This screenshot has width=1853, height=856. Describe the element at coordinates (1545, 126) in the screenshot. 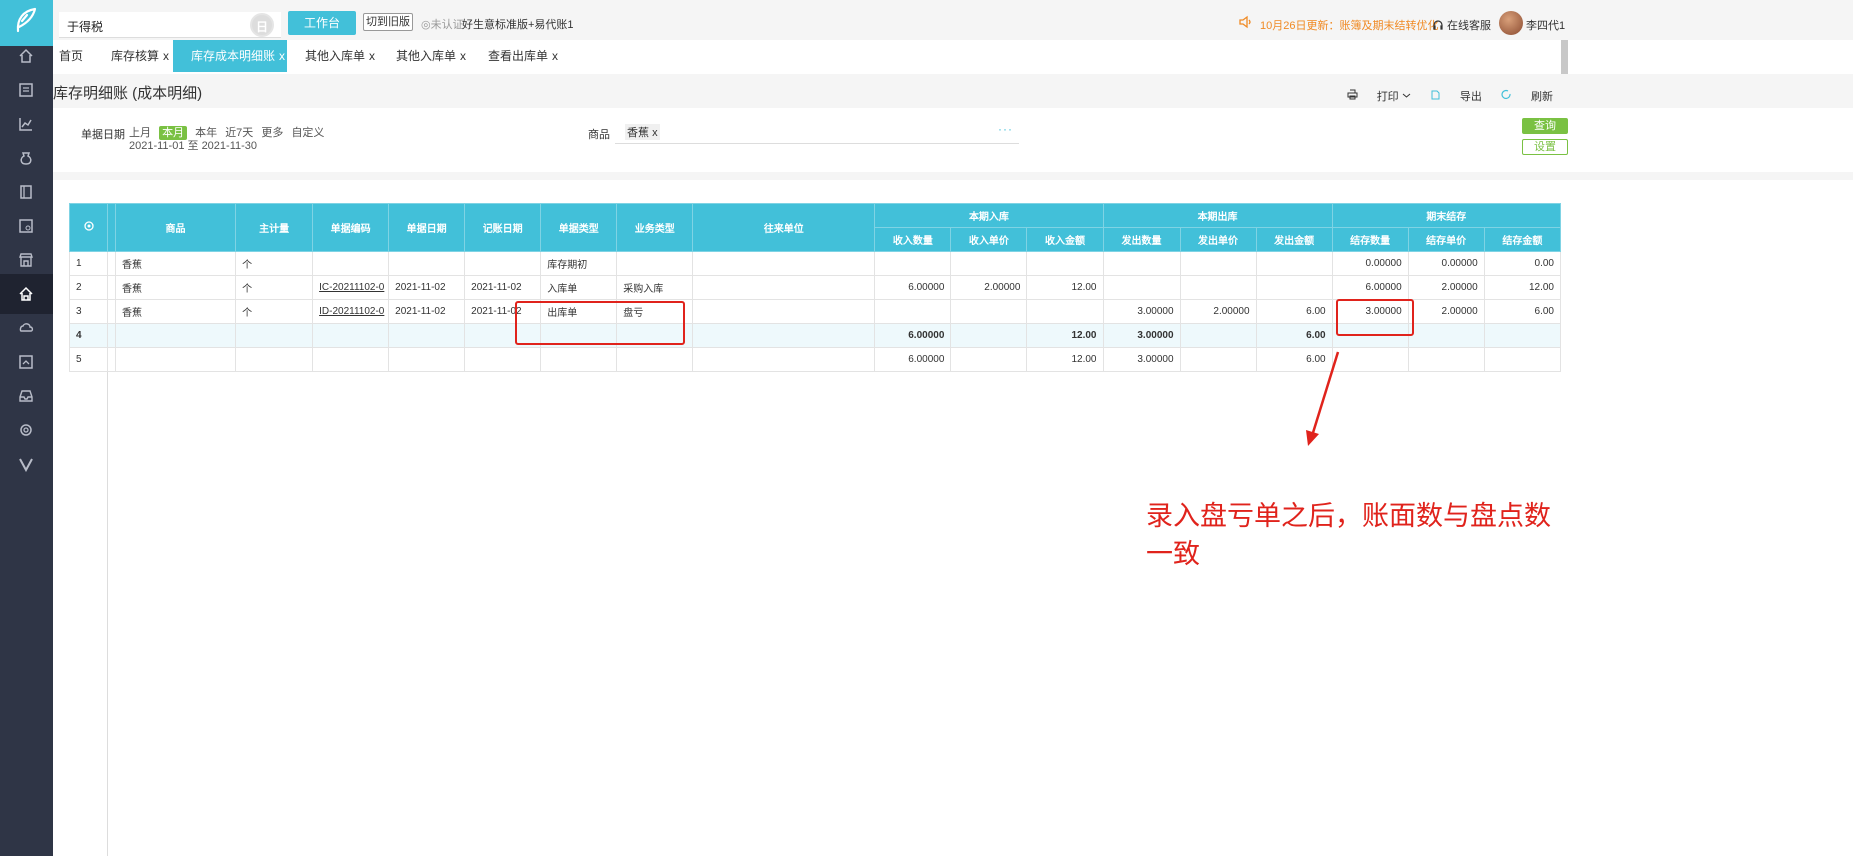

I see `query-button: 查询` at that location.